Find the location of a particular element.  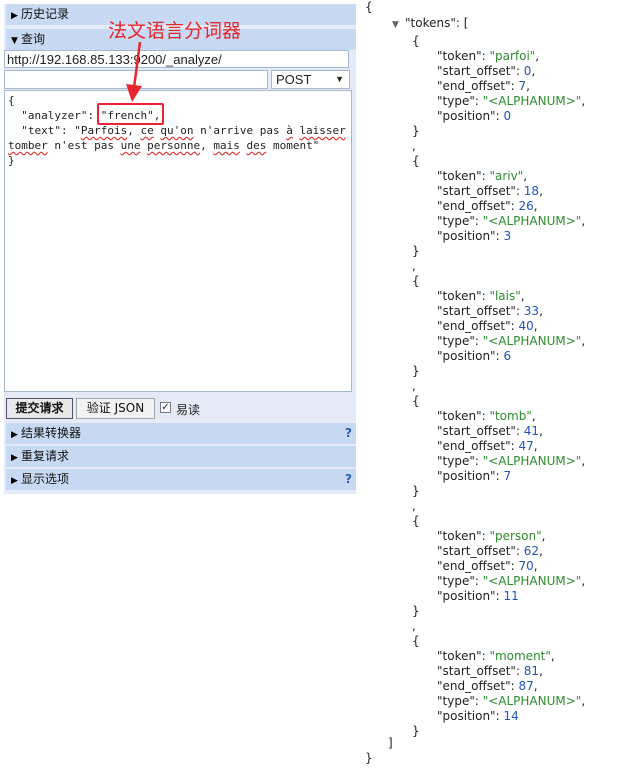

easy-read-label: 易读 is located at coordinates (188, 410).